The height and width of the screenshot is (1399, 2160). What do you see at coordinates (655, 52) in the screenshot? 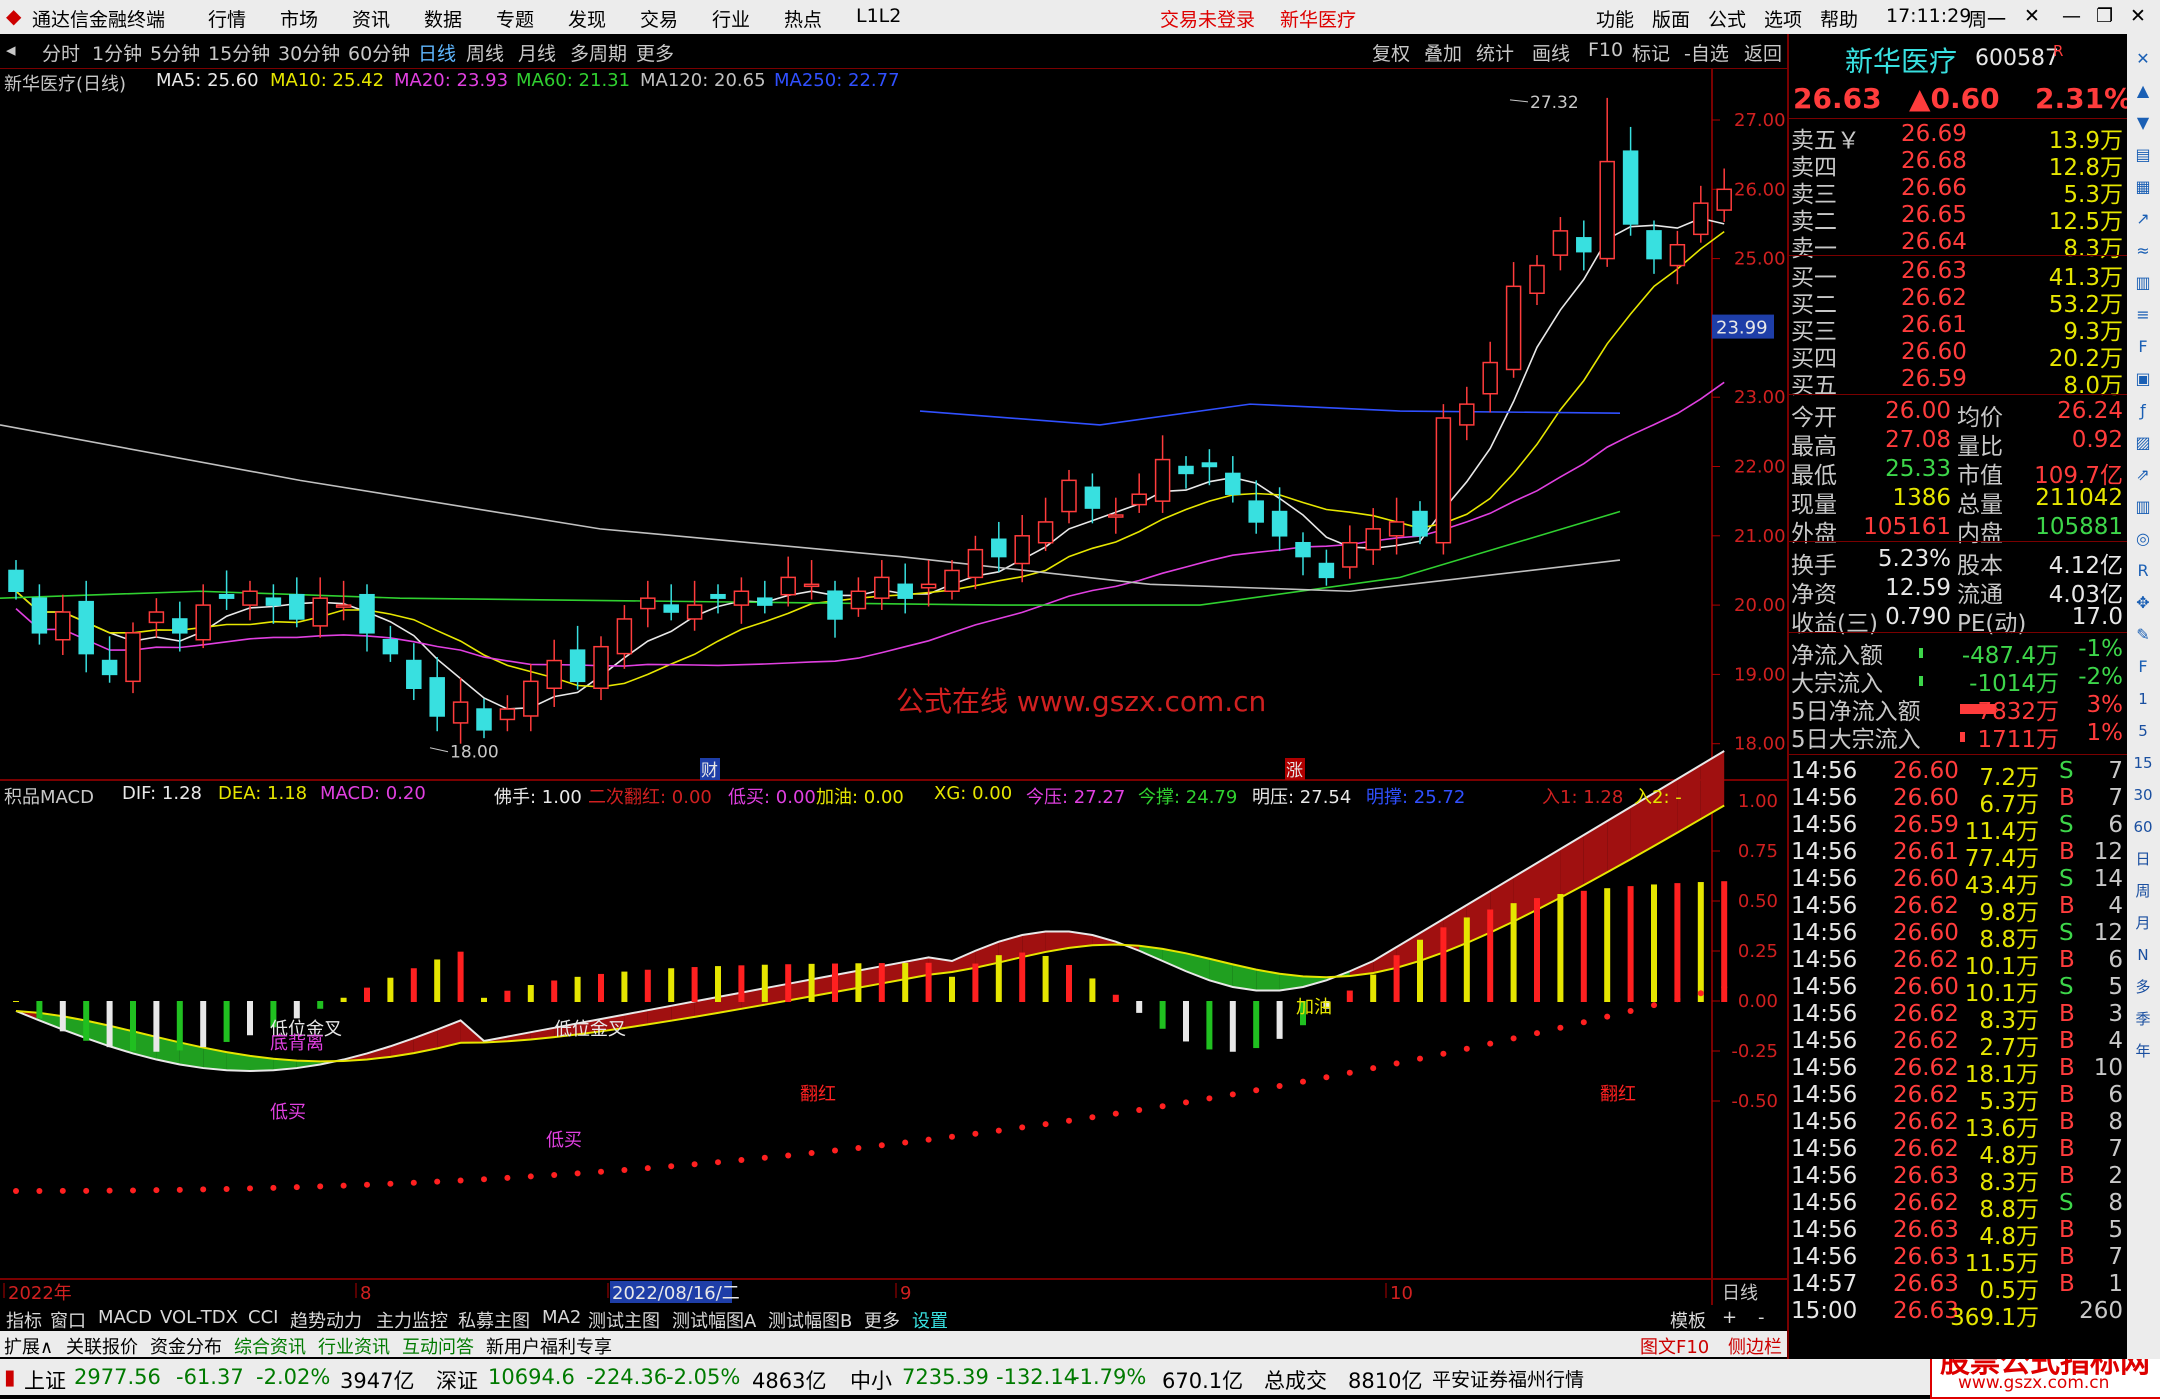
I see `period-more: 更多` at bounding box center [655, 52].